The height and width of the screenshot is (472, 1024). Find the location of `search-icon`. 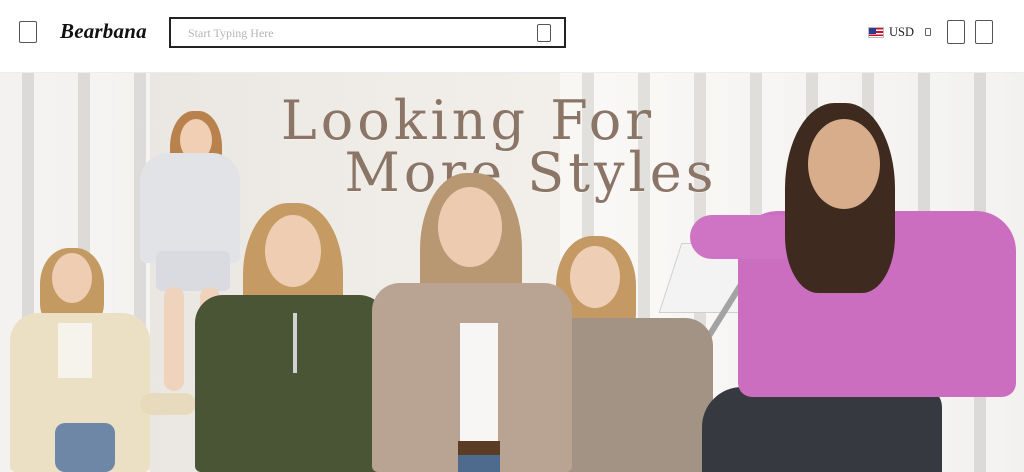

search-icon is located at coordinates (544, 33).